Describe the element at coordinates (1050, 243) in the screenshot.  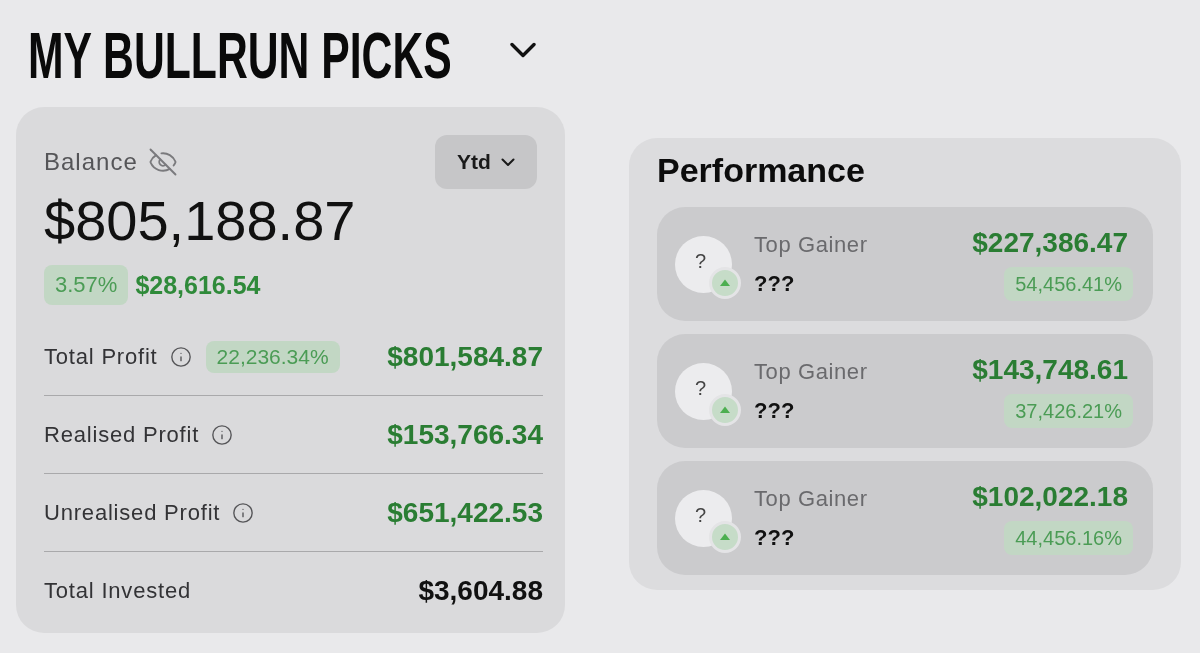
I see `gainer-value: $227,386.47` at that location.